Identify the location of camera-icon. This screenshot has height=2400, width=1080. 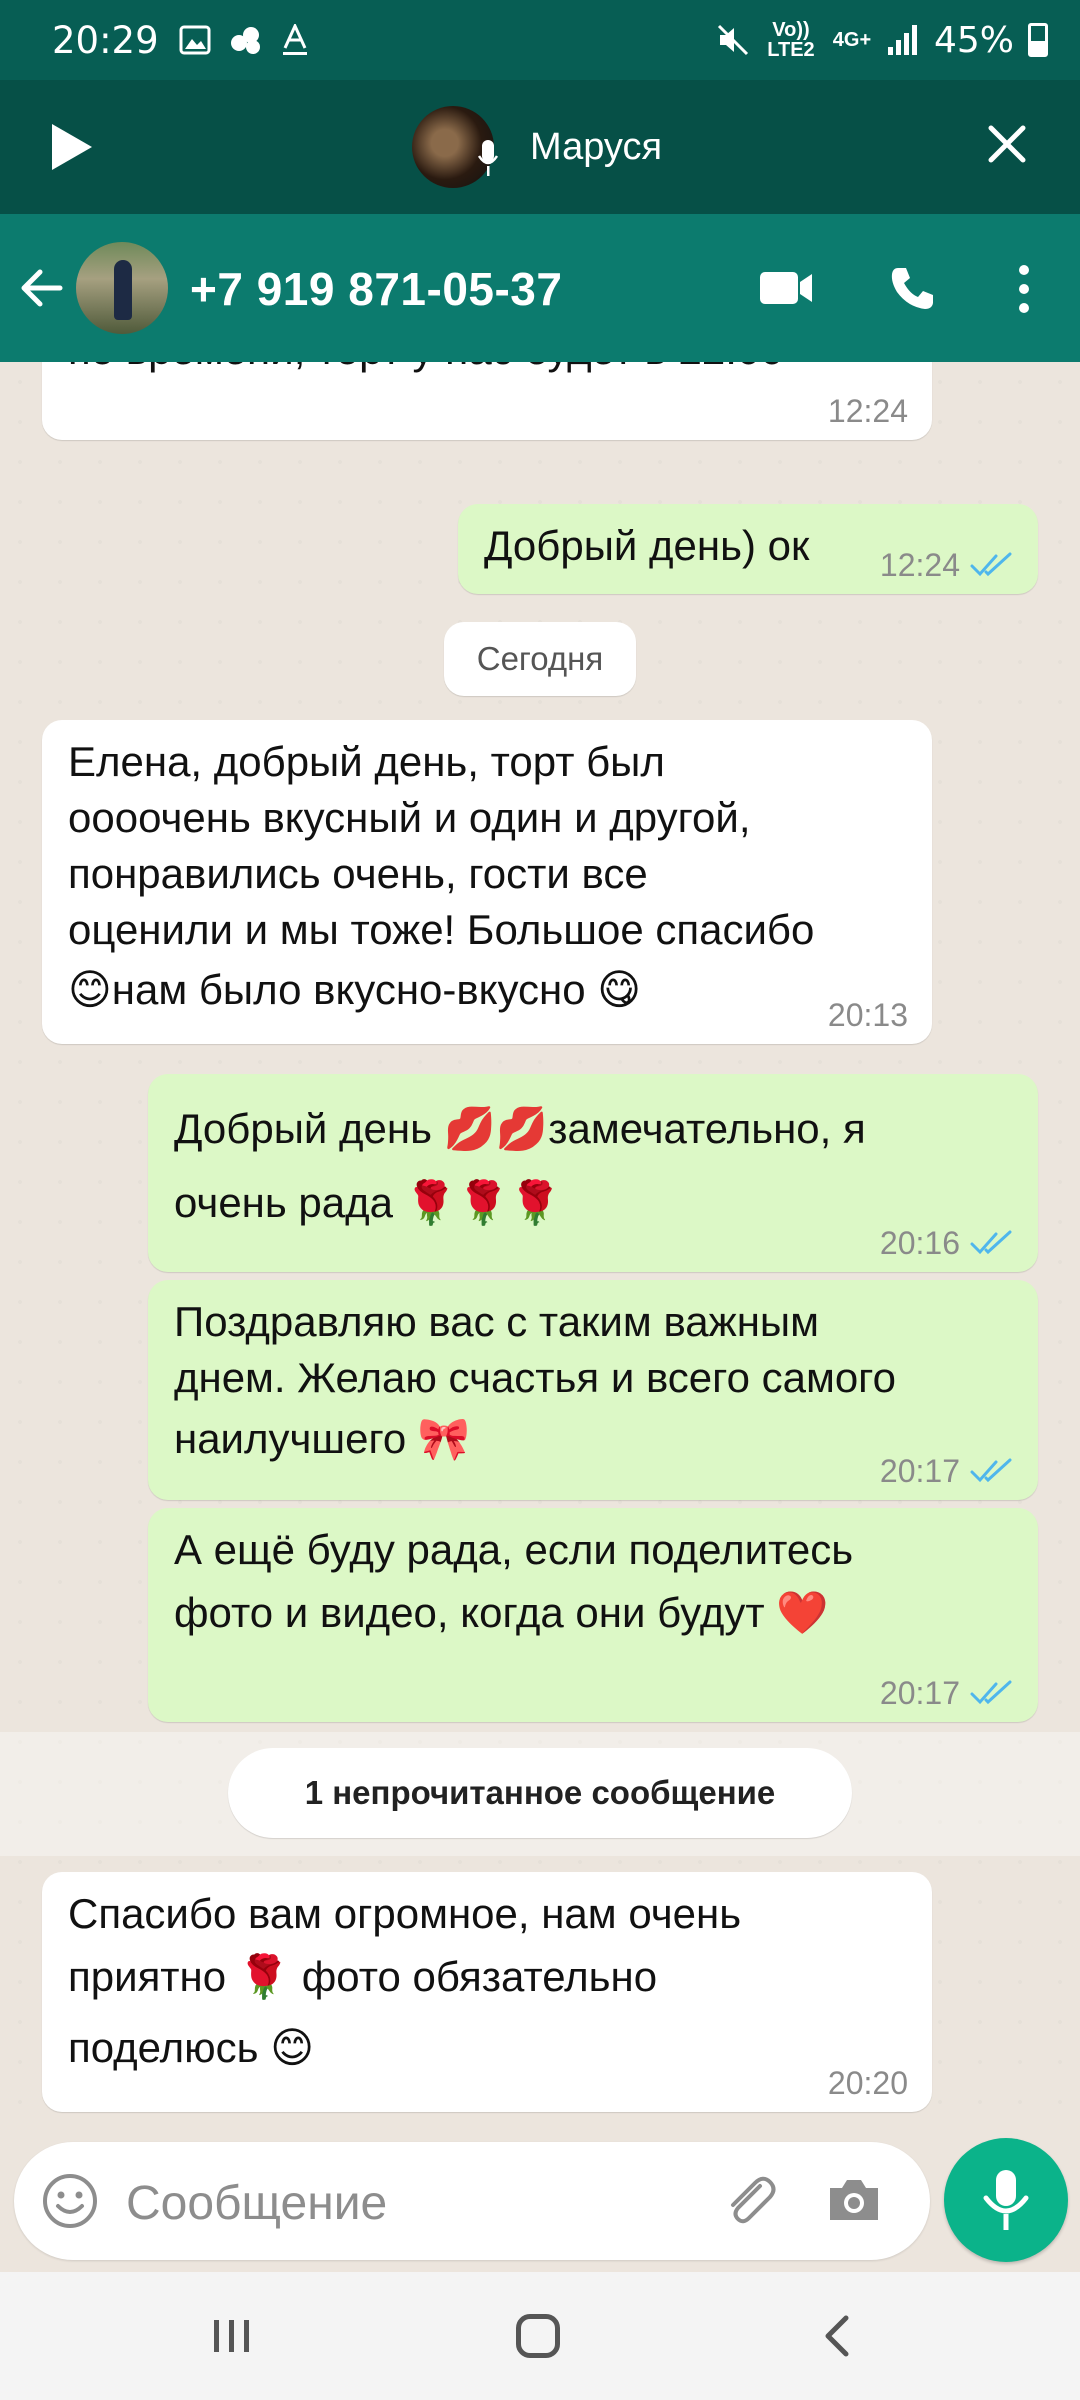
(854, 2200).